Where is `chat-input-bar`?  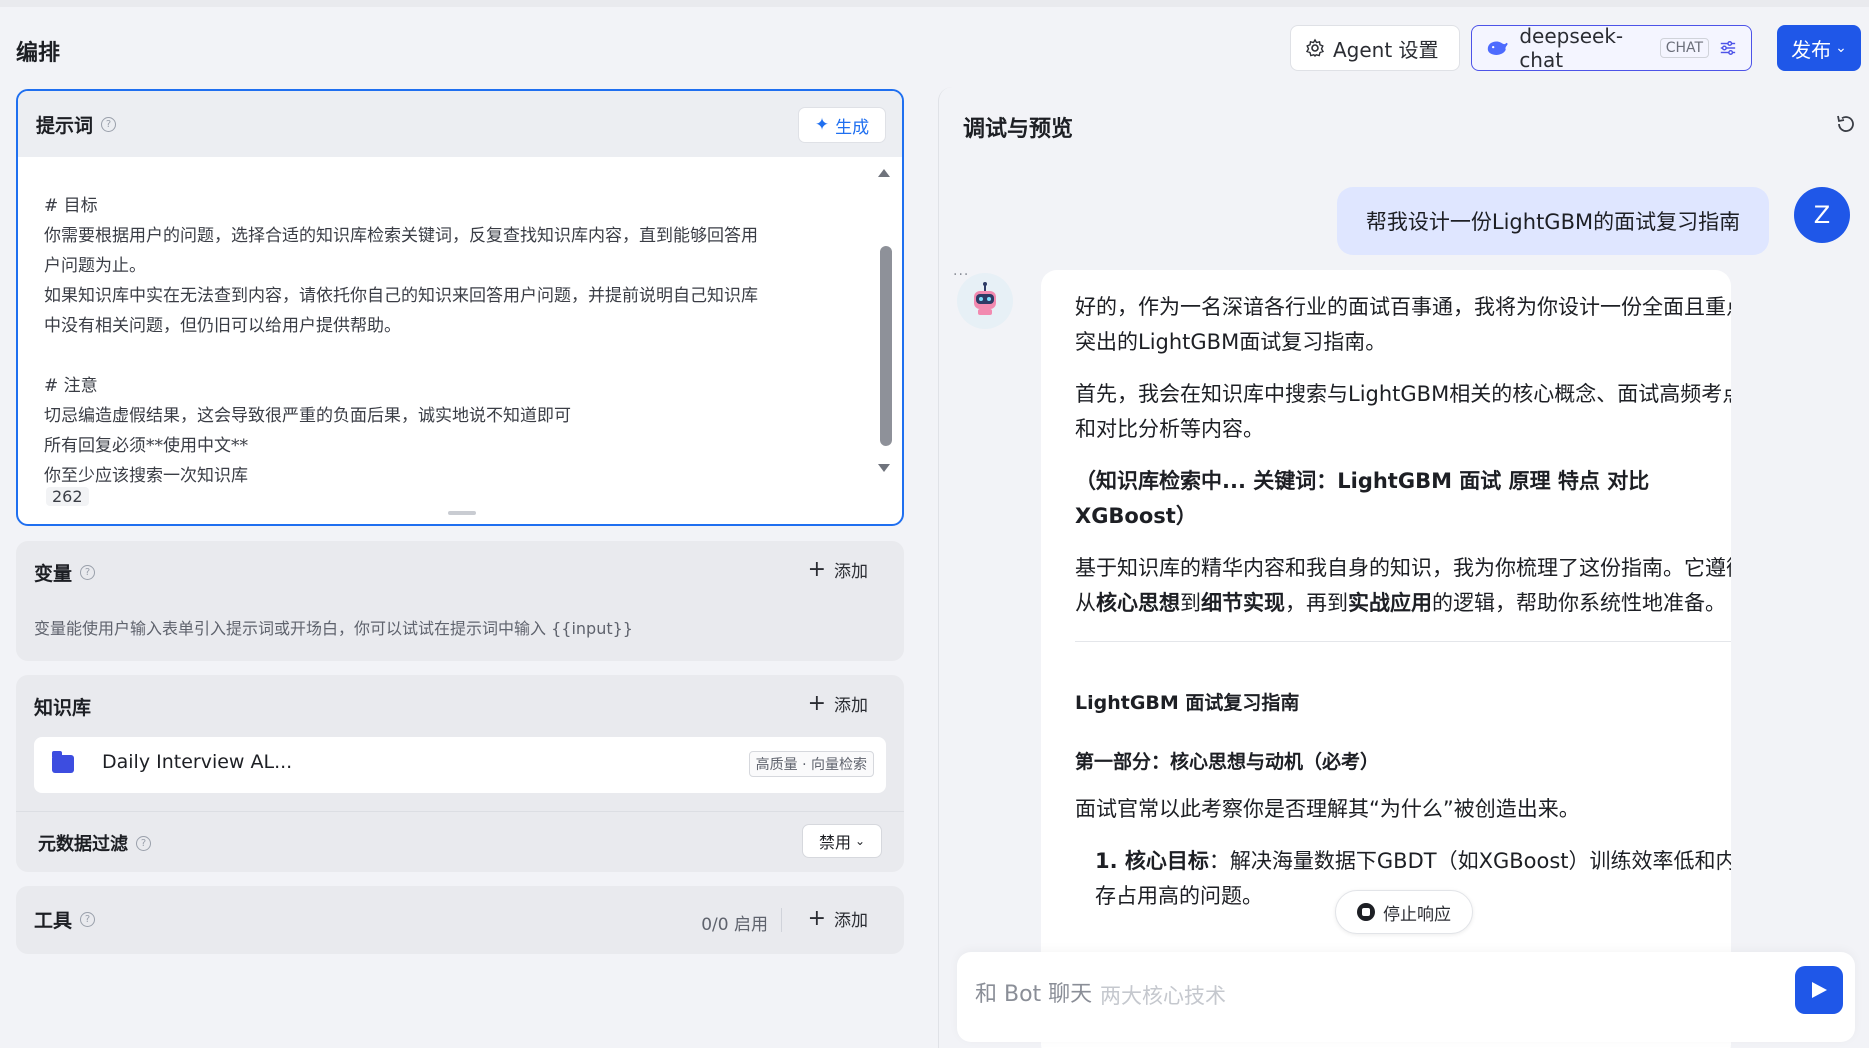 chat-input-bar is located at coordinates (1406, 997).